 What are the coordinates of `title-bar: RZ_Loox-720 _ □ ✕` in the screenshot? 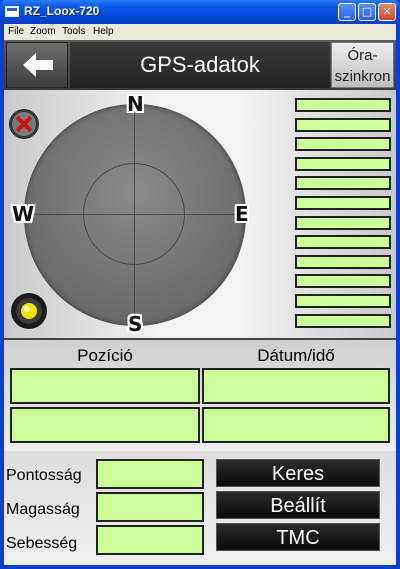 It's located at (200, 12).